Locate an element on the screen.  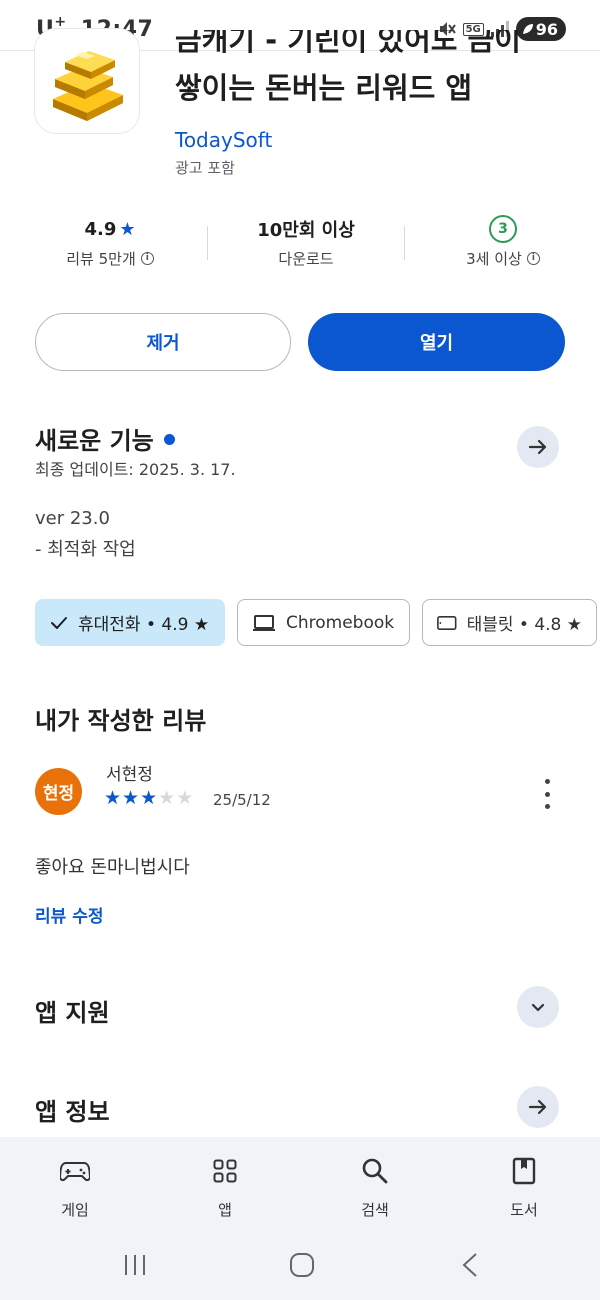
nav-books: 도서 is located at coordinates (524, 1185).